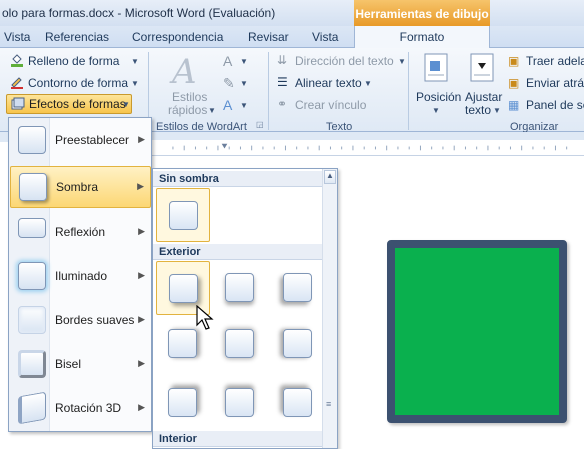 The width and height of the screenshot is (584, 449). What do you see at coordinates (32, 228) in the screenshot?
I see `reflection-icon` at bounding box center [32, 228].